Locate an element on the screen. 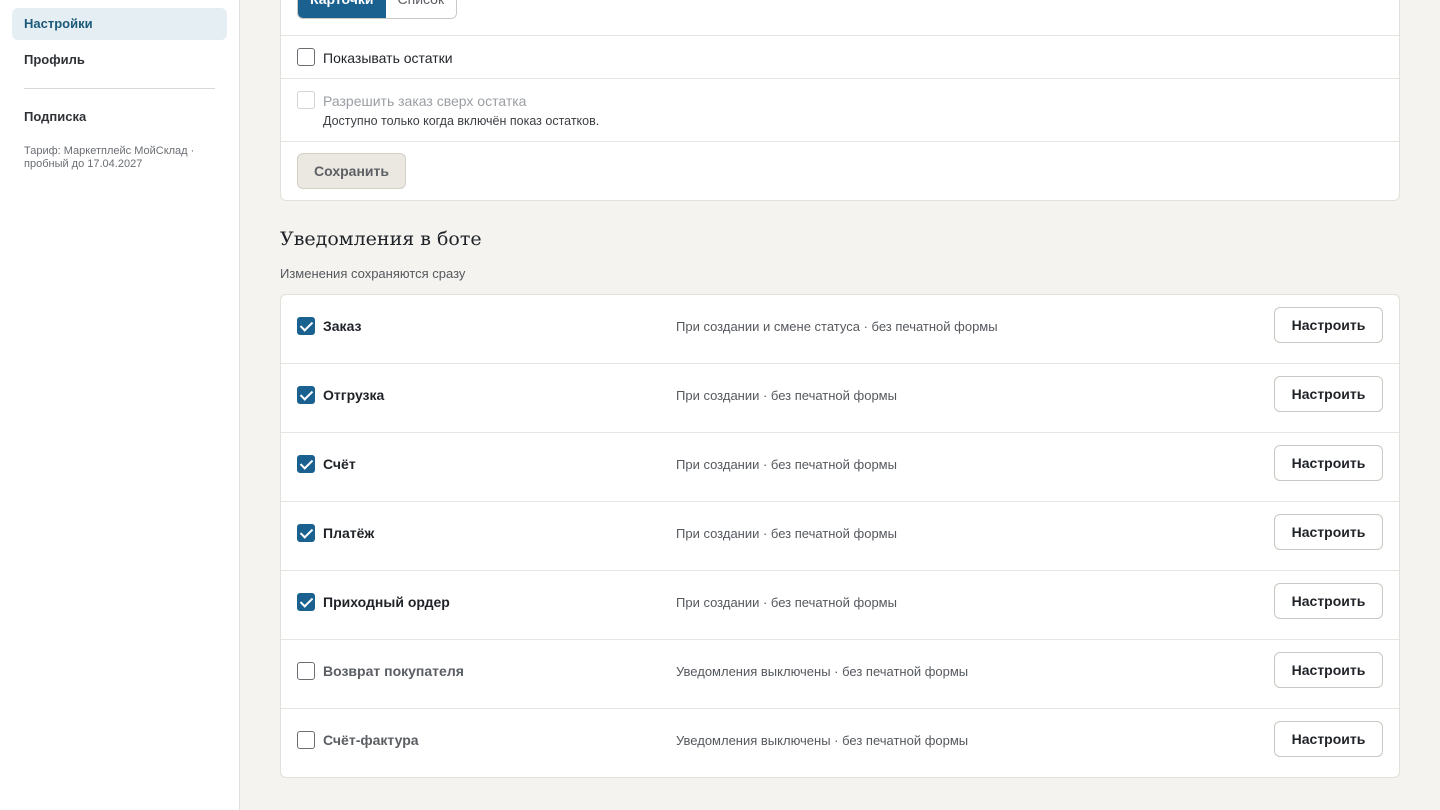 Image resolution: width=1440 pixels, height=810 pixels. allow-overorder-label: Разрешить заказ сверх остатка is located at coordinates (425, 101).